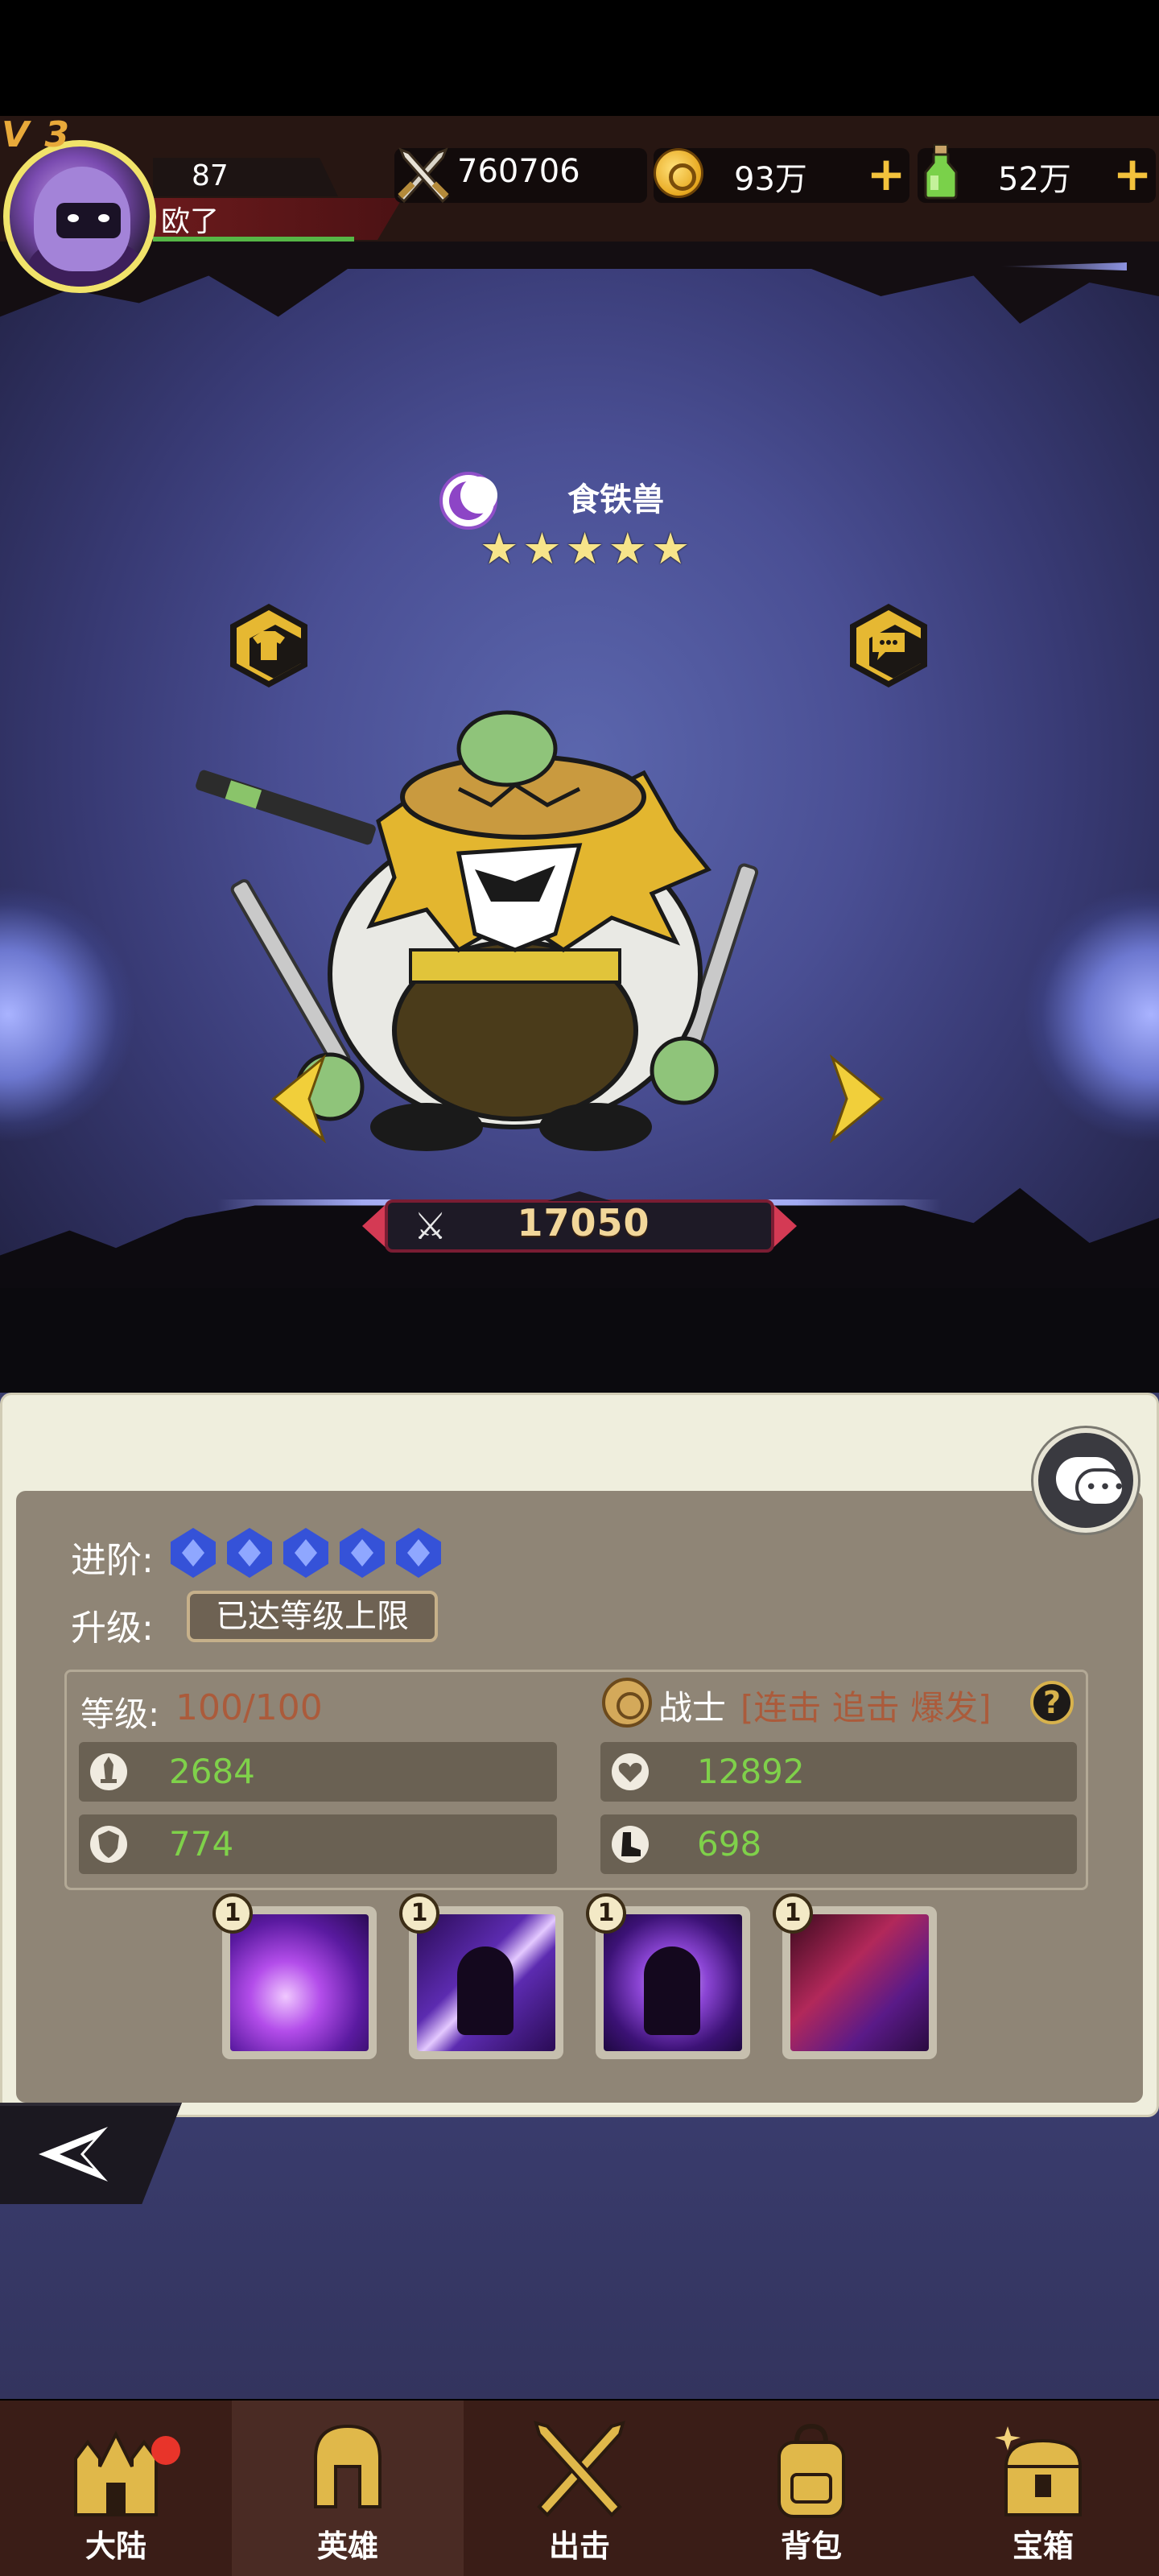 This screenshot has height=2576, width=1159. What do you see at coordinates (518, 171) in the screenshot?
I see `total-power-value: 760706` at bounding box center [518, 171].